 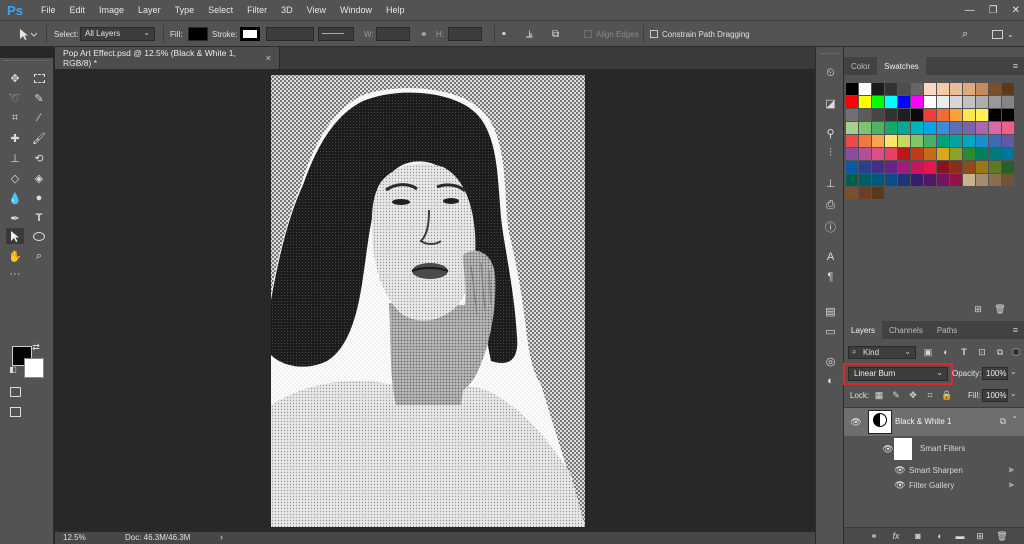 What do you see at coordinates (906, 330) in the screenshot?
I see `tab-channels: Channels` at bounding box center [906, 330].